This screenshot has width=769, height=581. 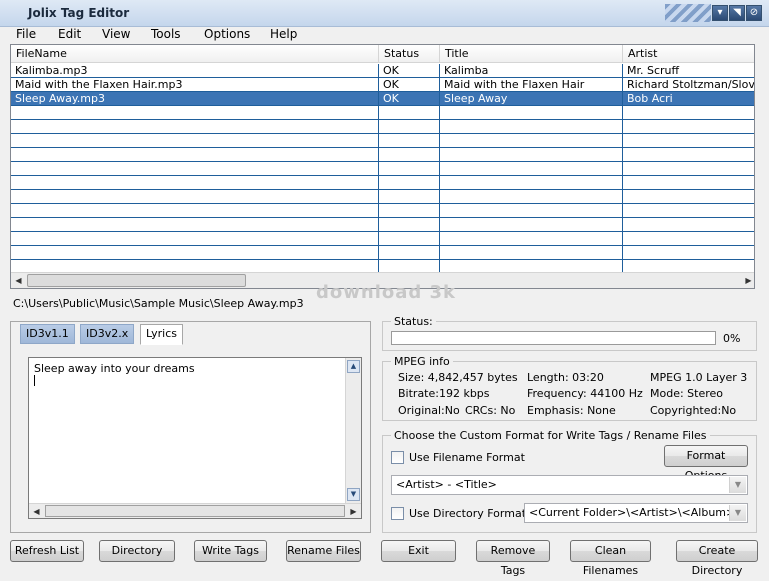 I want to click on directory-button: Directory, so click(x=137, y=551).